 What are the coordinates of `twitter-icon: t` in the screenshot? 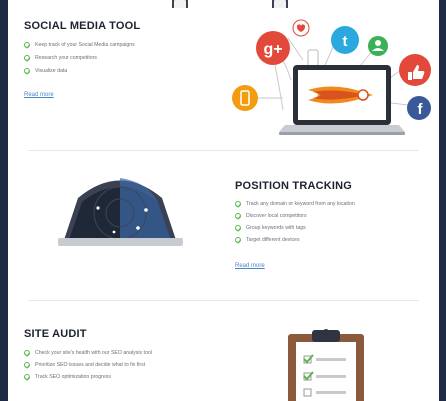 It's located at (345, 40).